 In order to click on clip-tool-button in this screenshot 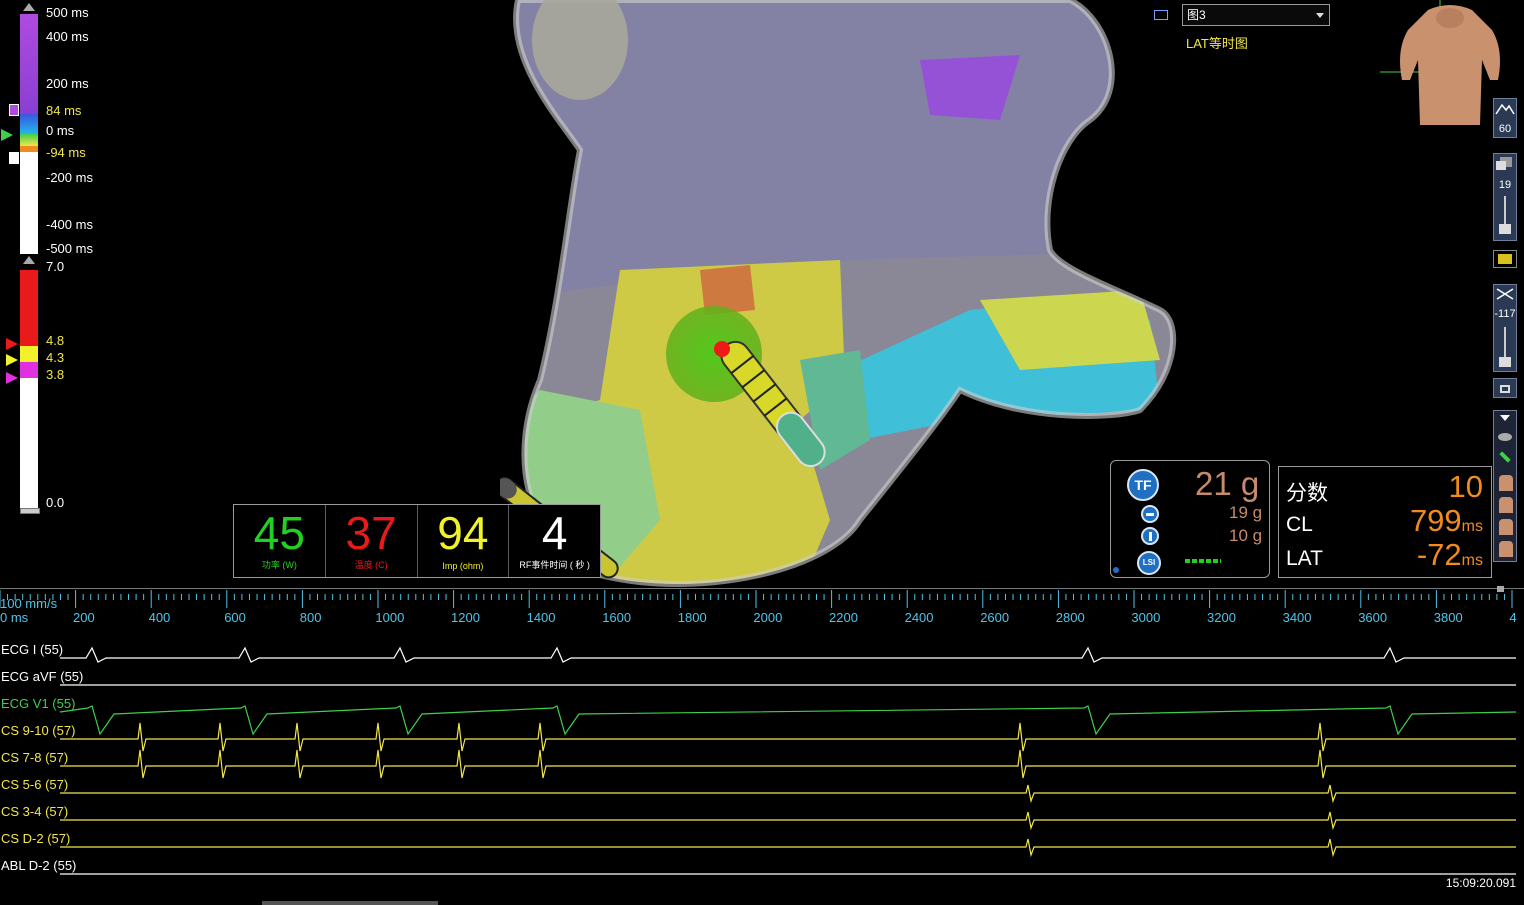, I will do `click(1505, 328)`.